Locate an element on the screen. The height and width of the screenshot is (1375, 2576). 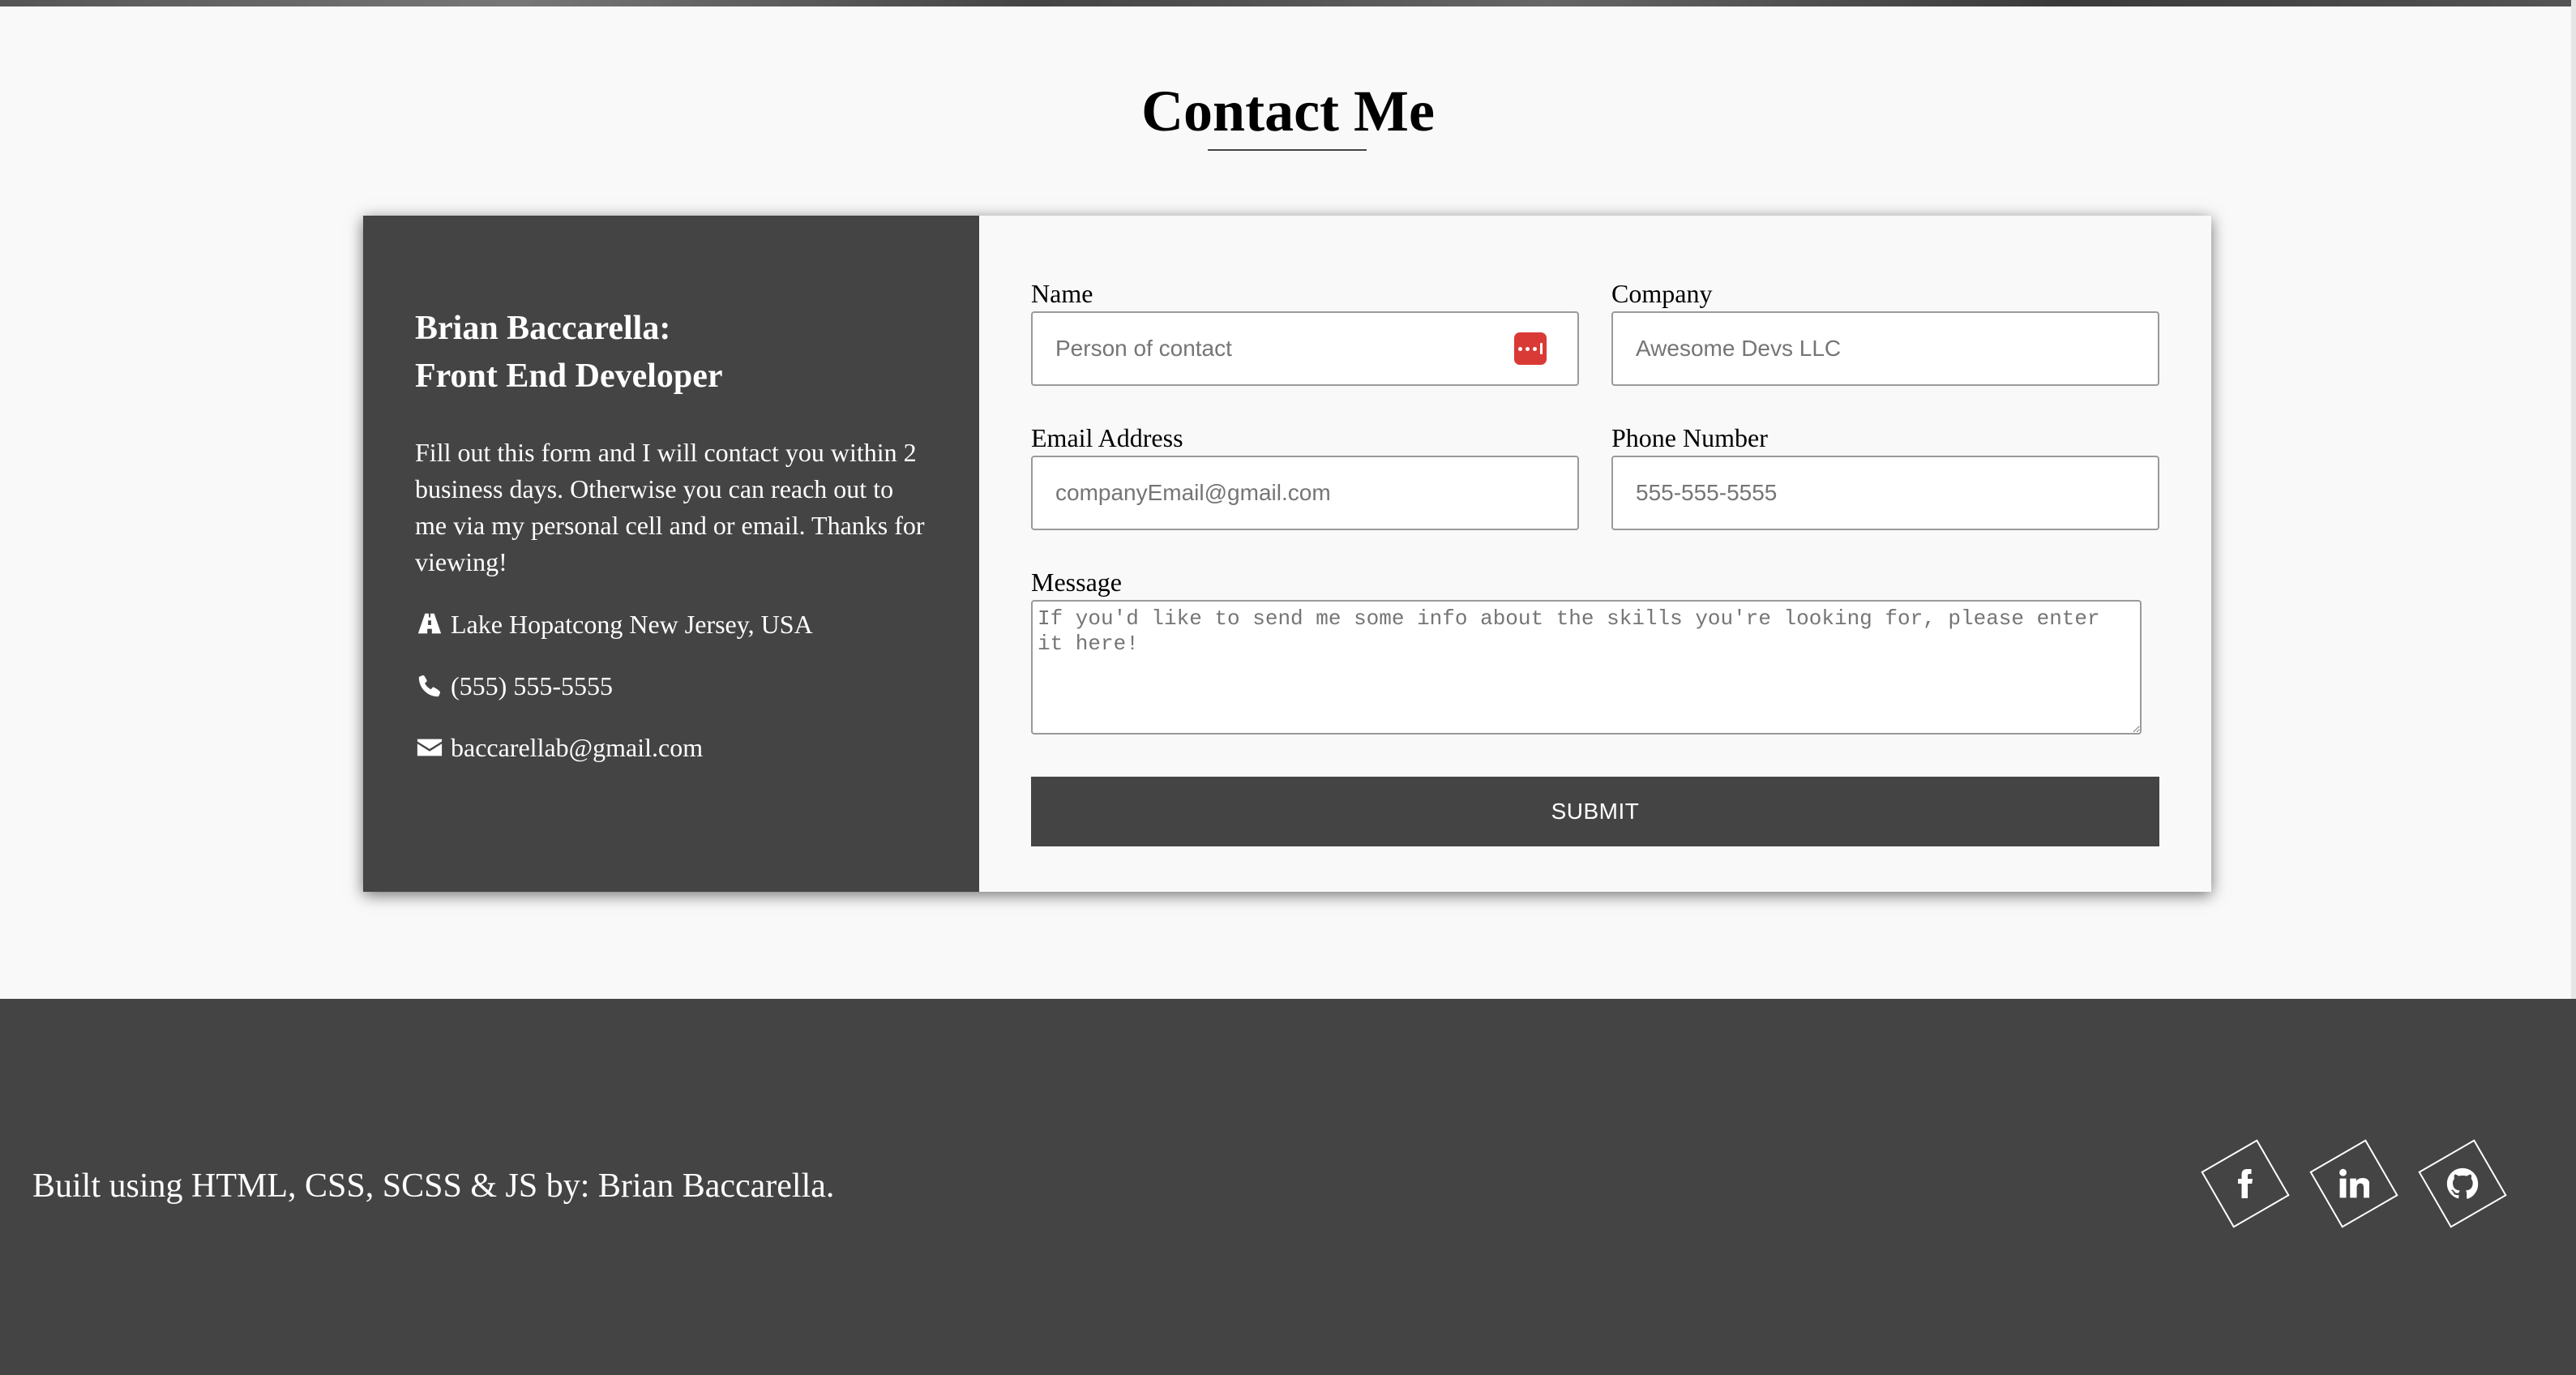
name-input is located at coordinates (1305, 348).